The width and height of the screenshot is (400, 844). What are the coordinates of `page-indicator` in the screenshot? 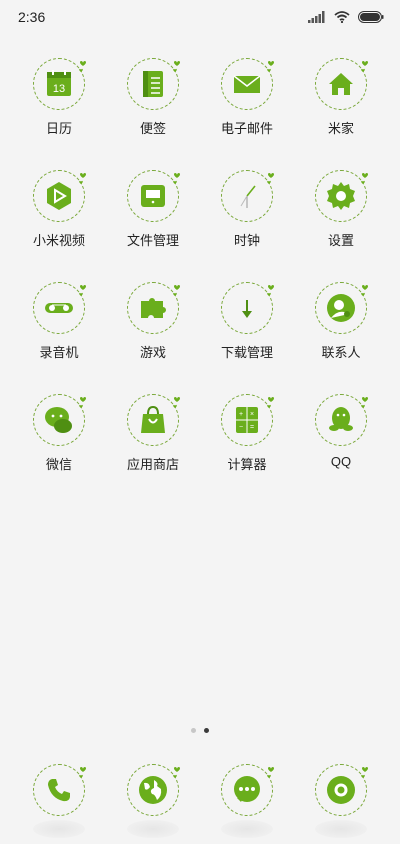 It's located at (200, 730).